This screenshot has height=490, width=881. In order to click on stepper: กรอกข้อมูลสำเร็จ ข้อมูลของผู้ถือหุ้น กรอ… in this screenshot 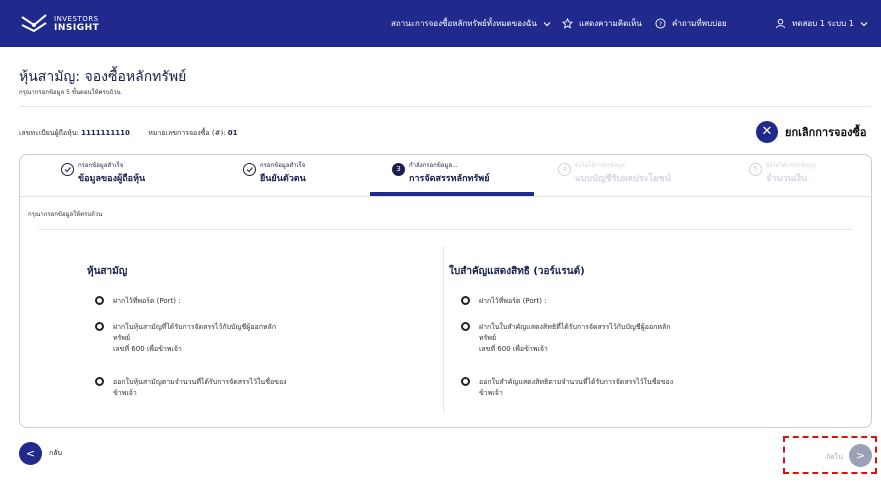, I will do `click(445, 176)`.